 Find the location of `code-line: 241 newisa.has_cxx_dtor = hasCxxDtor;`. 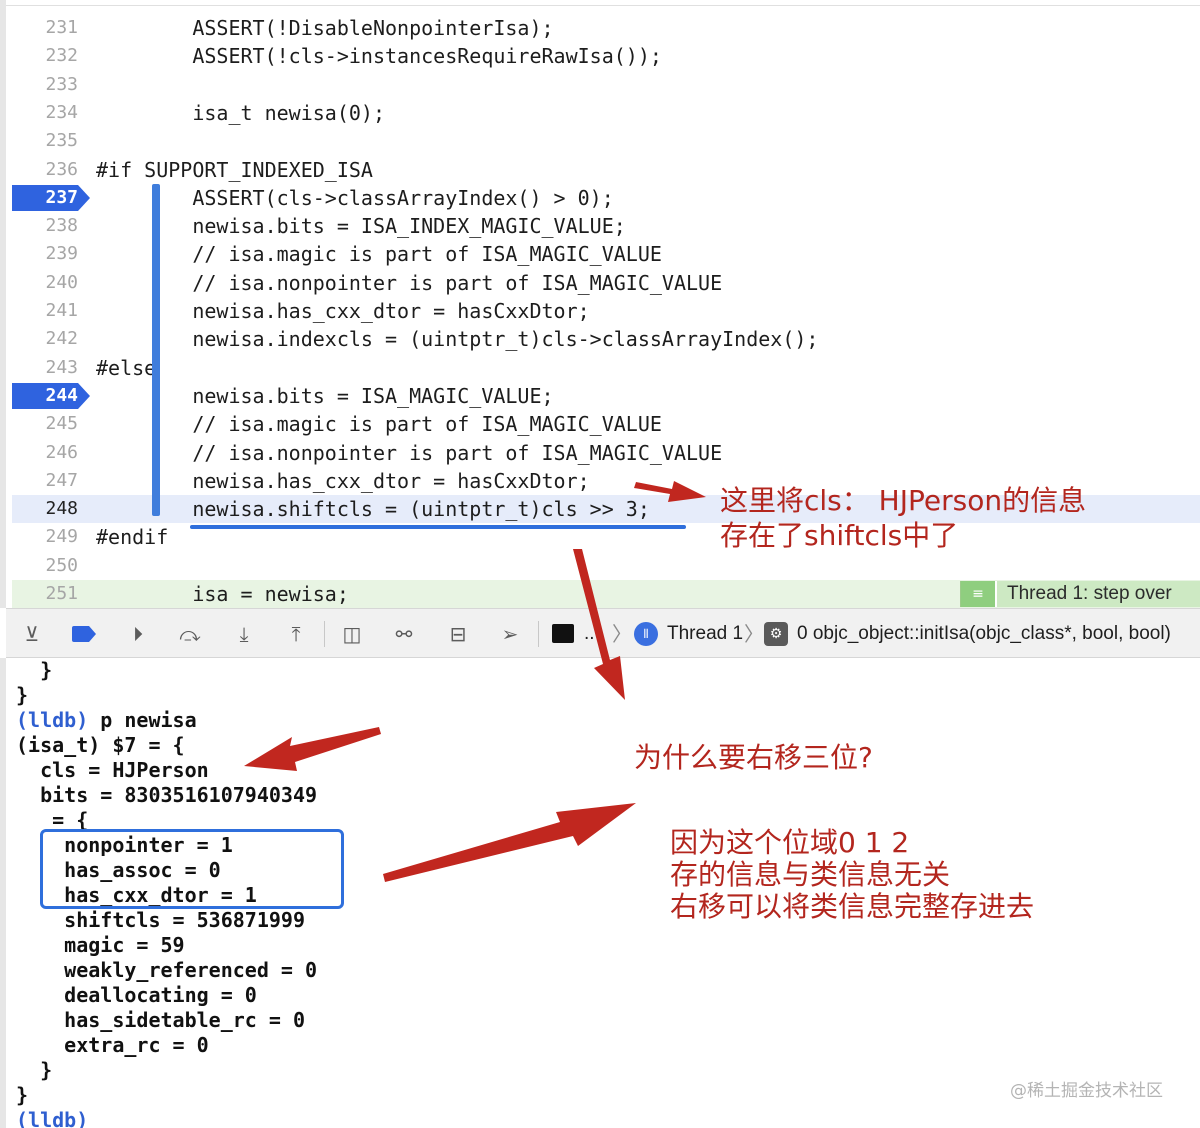

code-line: 241 newisa.has_cxx_dtor = hasCxxDtor; is located at coordinates (606, 311).